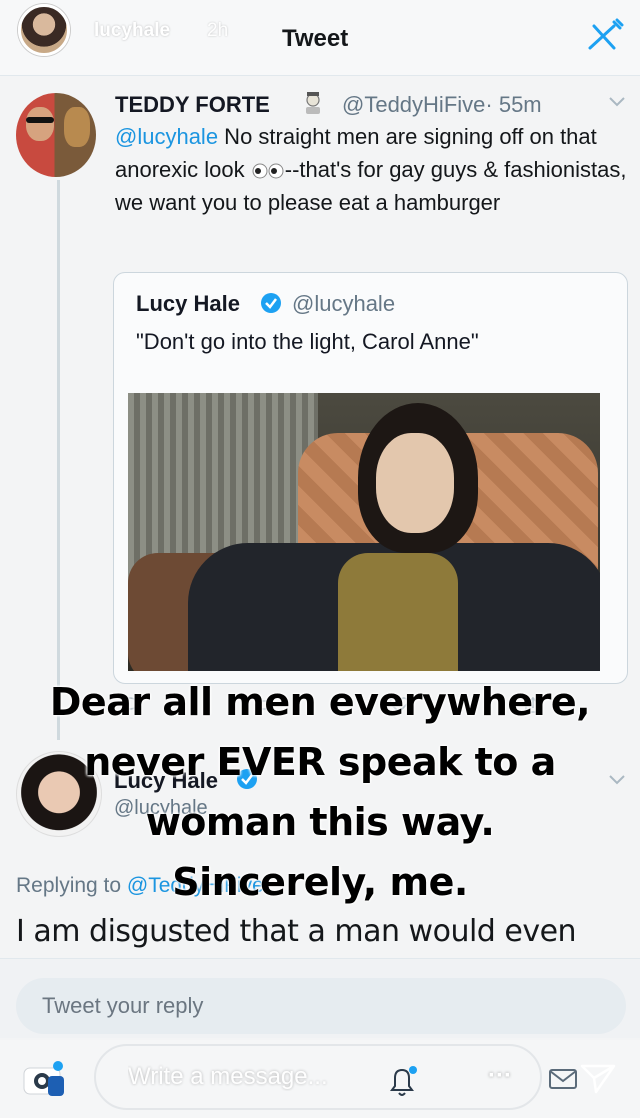  What do you see at coordinates (598, 1078) in the screenshot?
I see `send-icon` at bounding box center [598, 1078].